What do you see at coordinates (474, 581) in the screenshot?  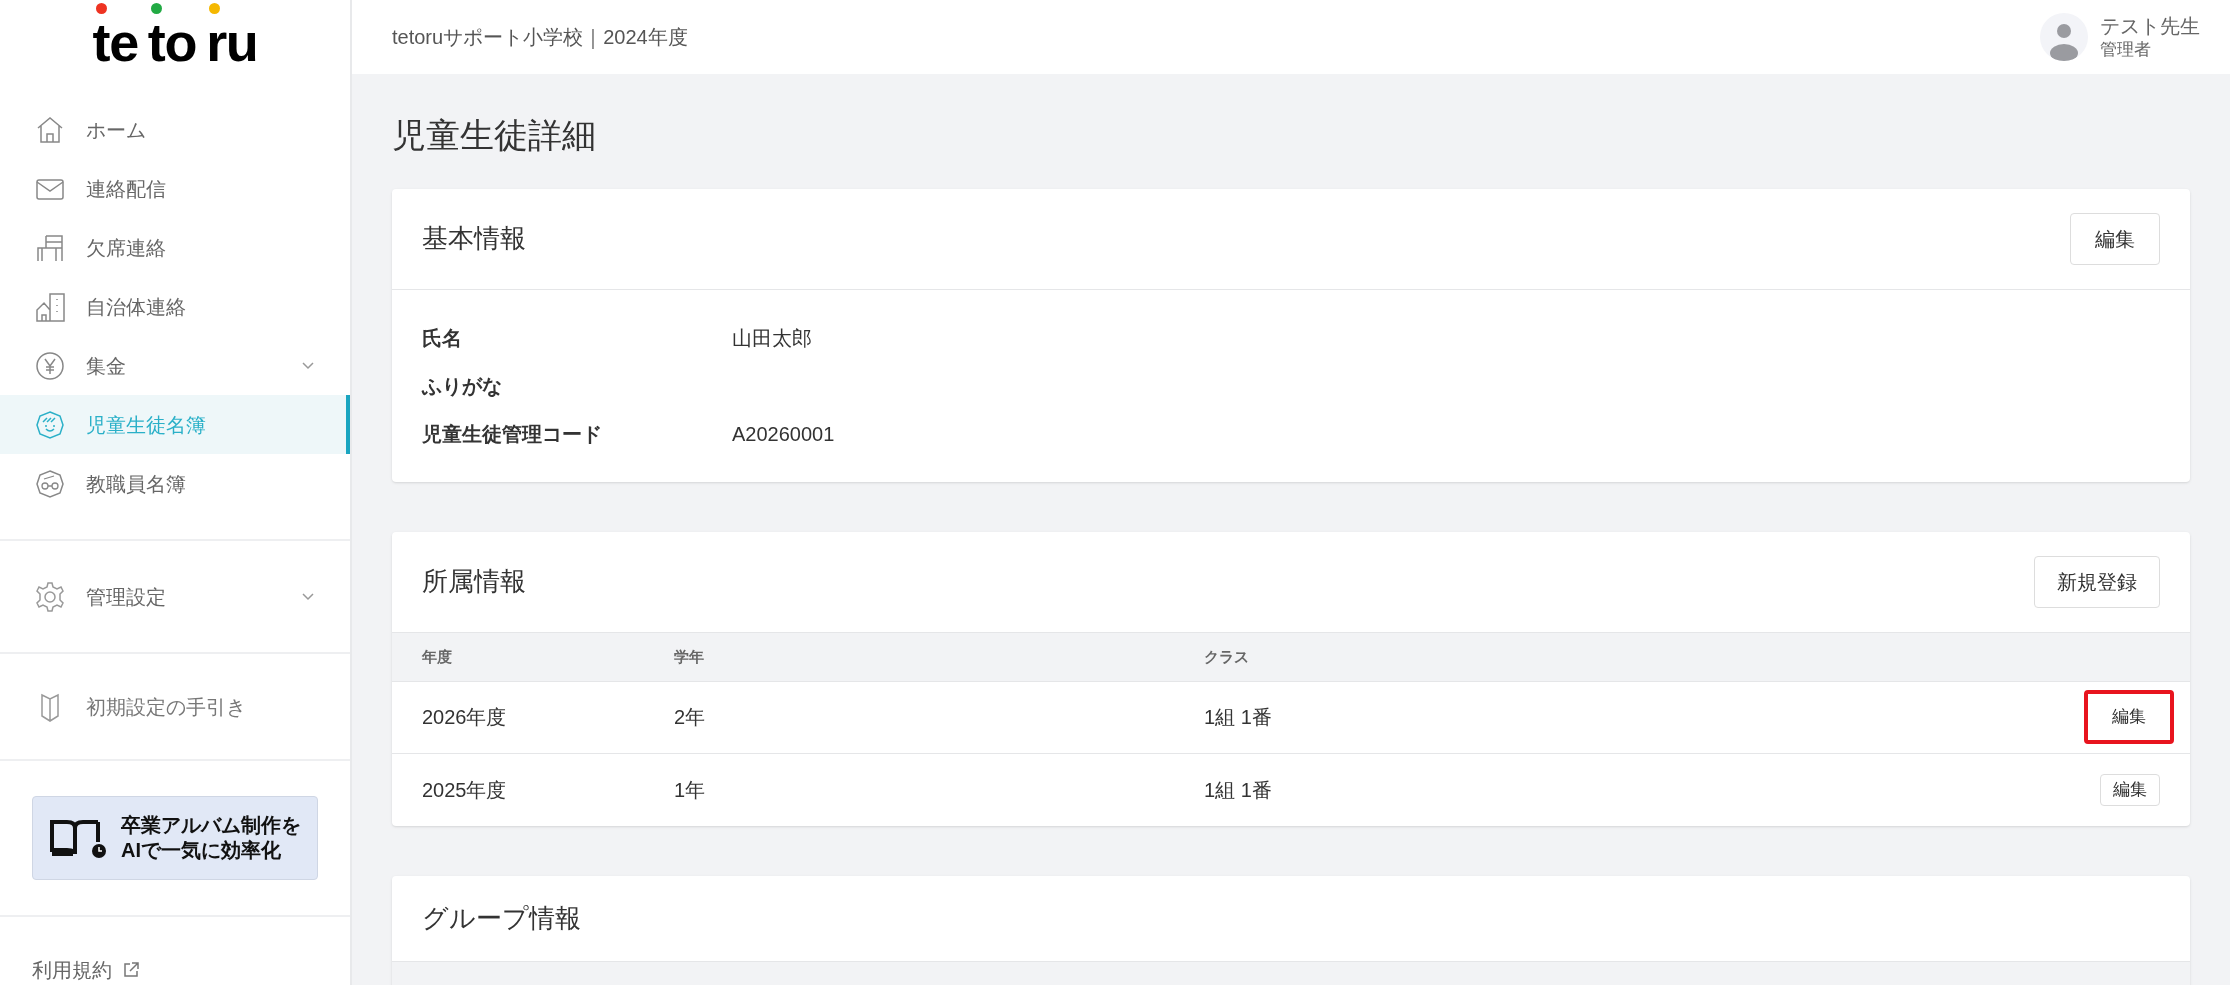 I see `card-title: 所属情報` at bounding box center [474, 581].